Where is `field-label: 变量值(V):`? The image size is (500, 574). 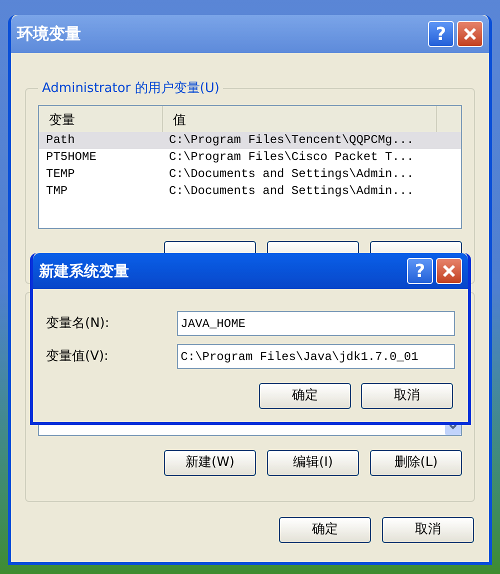
field-label: 变量值(V): is located at coordinates (78, 357).